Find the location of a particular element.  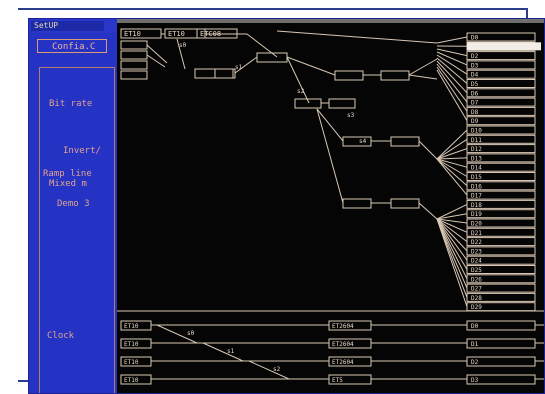

wire-label: s1 is located at coordinates (239, 67).